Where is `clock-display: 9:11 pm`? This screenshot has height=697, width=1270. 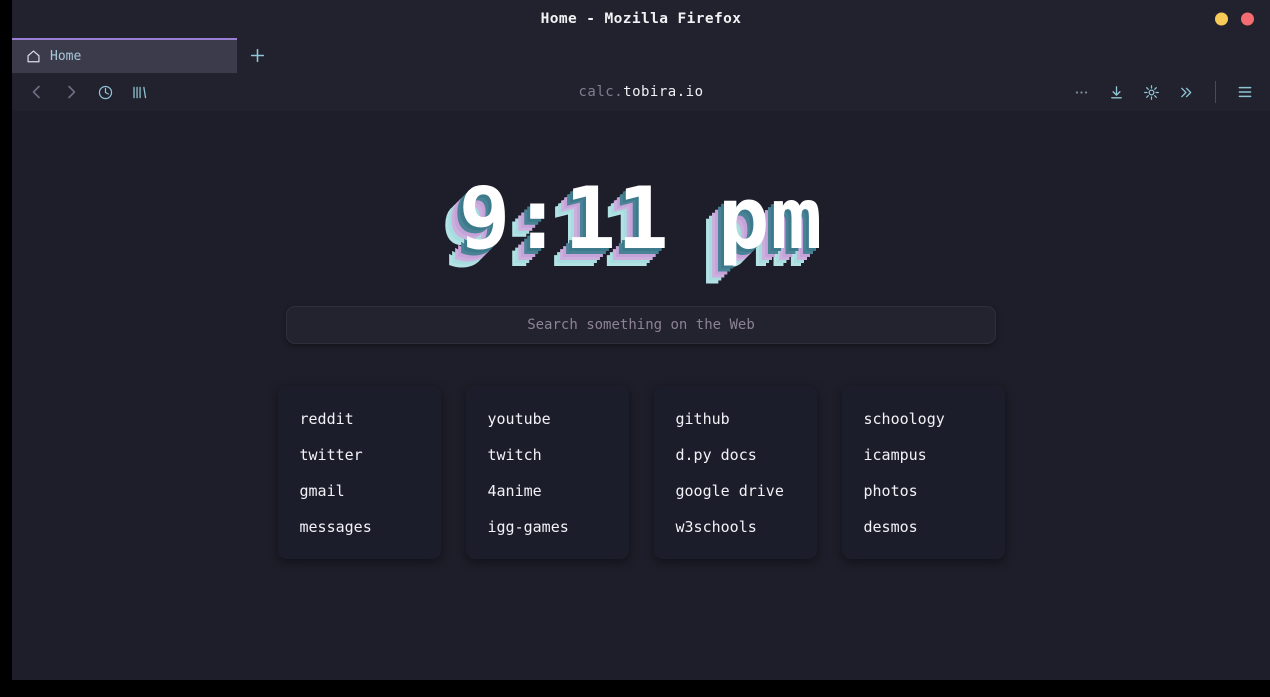 clock-display: 9:11 pm is located at coordinates (641, 219).